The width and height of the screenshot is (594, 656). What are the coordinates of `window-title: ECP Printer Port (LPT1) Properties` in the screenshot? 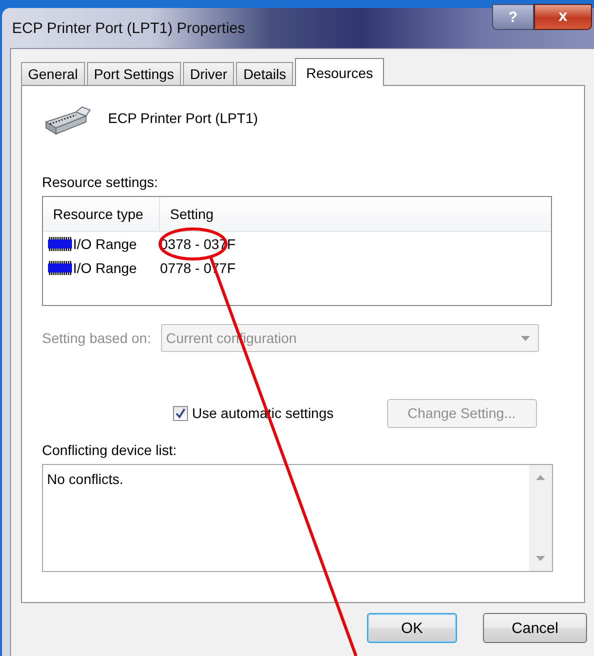 It's located at (128, 28).